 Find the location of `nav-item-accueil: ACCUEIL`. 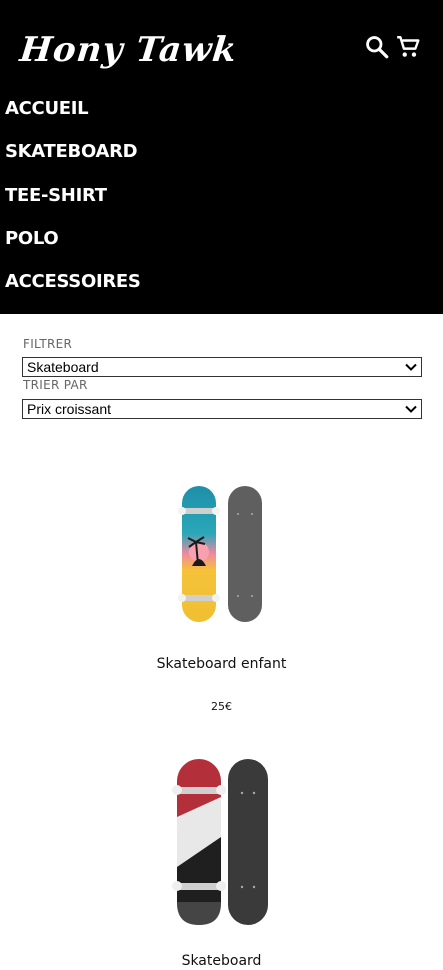

nav-item-accueil: ACCUEIL is located at coordinates (47, 109).